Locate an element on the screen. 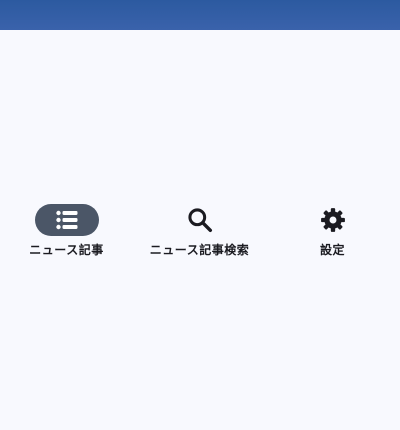  navigation-bar: ニュース記事 ニュース記事検索 設定 is located at coordinates (200, 233).